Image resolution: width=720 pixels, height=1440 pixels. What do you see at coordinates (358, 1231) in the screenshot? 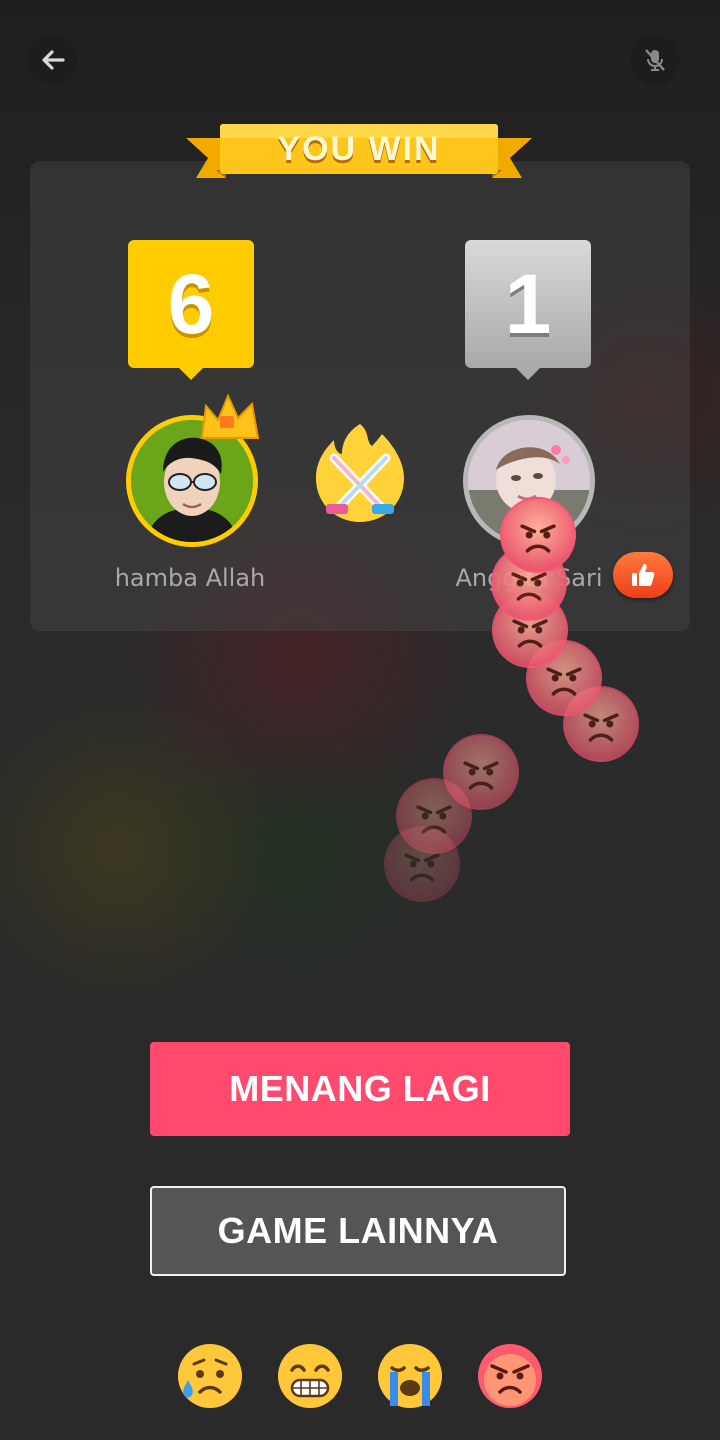
I see `other-games-button: GAME LAINNYA` at bounding box center [358, 1231].